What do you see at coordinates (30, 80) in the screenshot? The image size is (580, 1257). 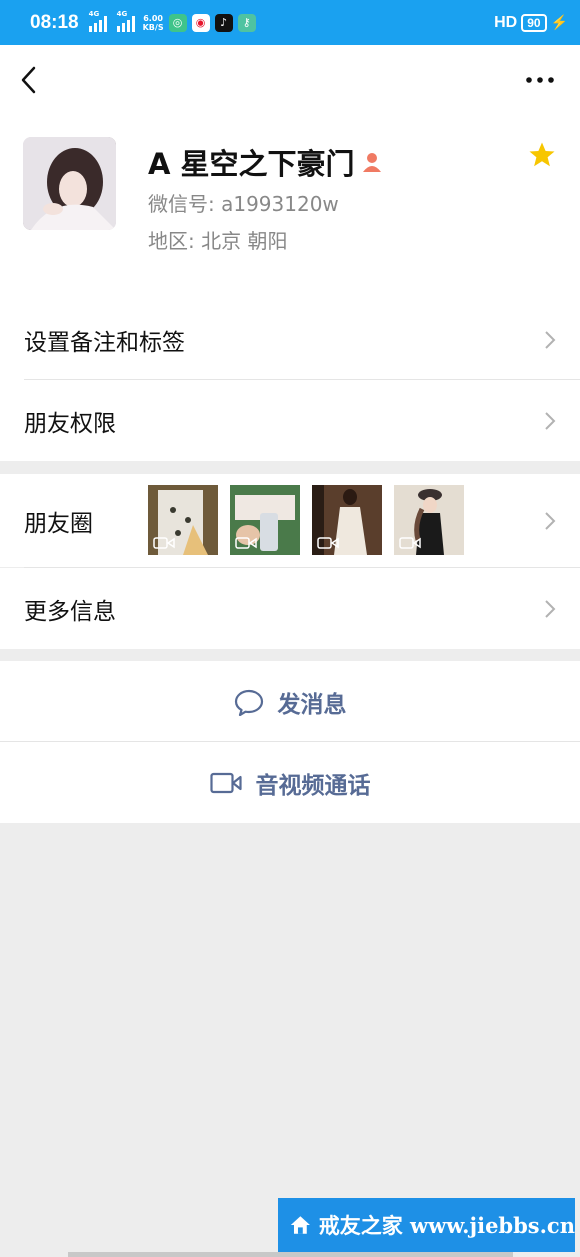 I see `back-arrow-icon` at bounding box center [30, 80].